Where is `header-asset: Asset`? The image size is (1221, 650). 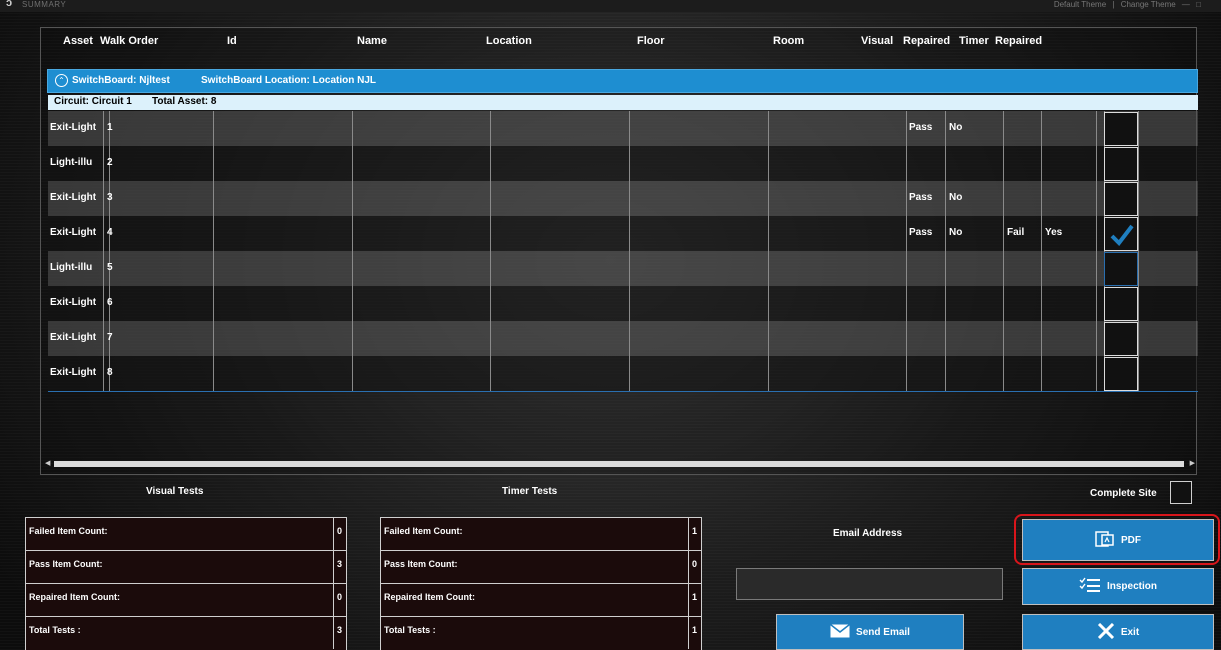
header-asset: Asset is located at coordinates (78, 41).